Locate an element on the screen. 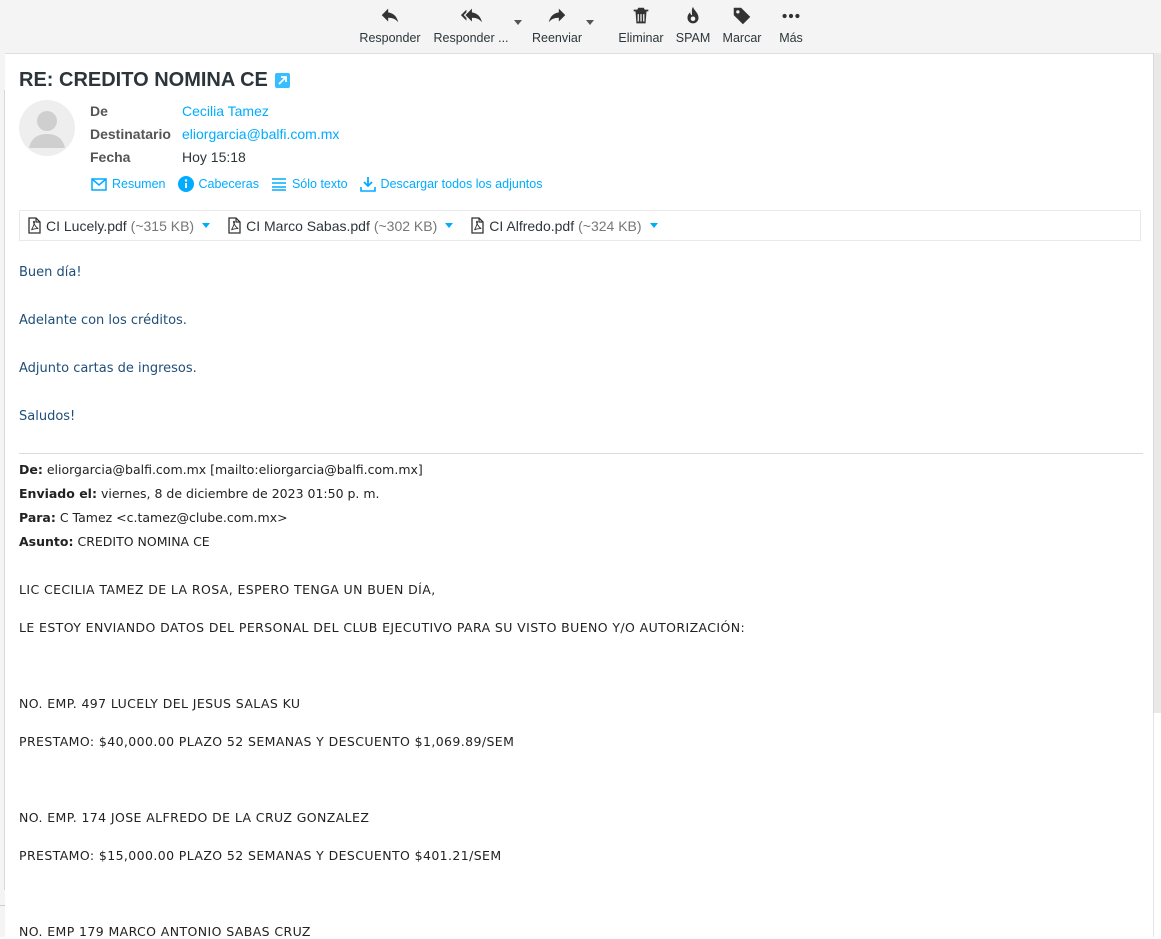  spam-button: SPAM is located at coordinates (693, 26).